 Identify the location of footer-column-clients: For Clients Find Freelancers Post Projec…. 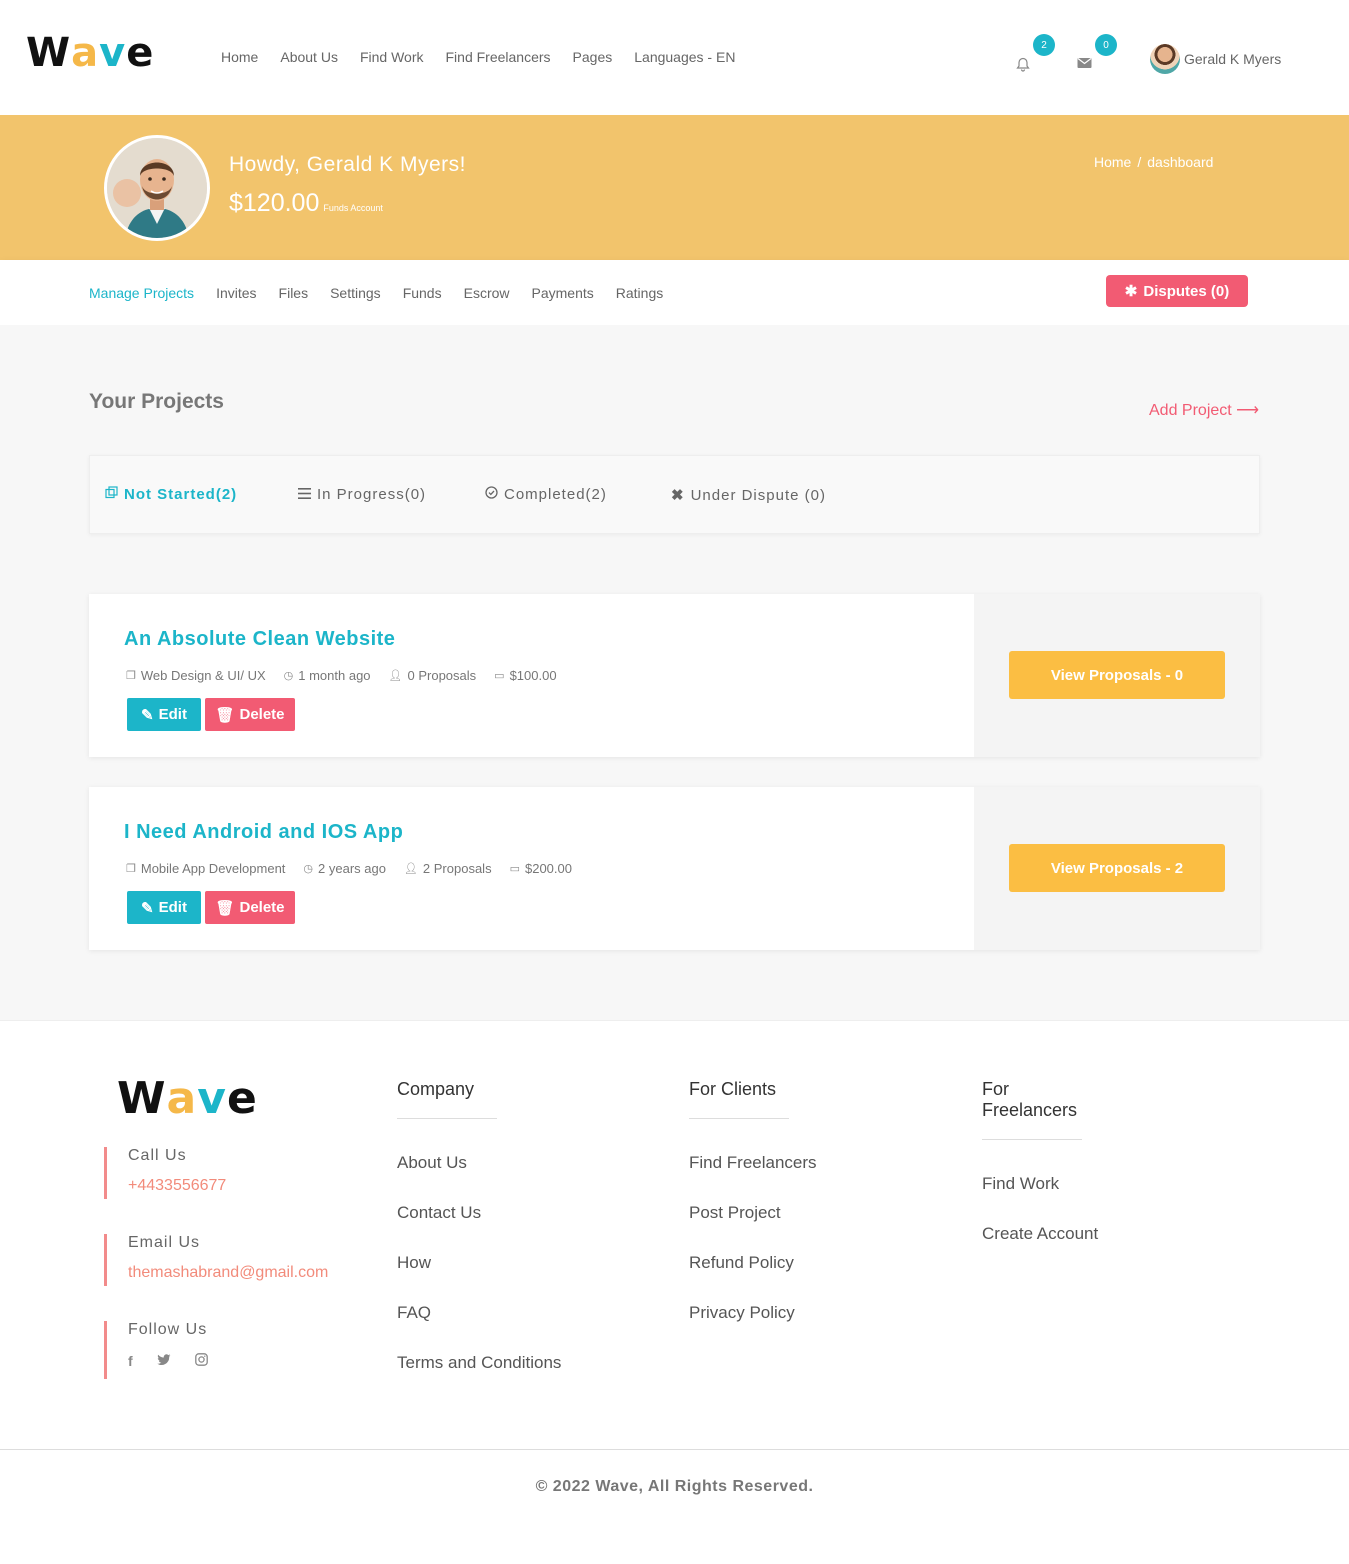
(753, 1201).